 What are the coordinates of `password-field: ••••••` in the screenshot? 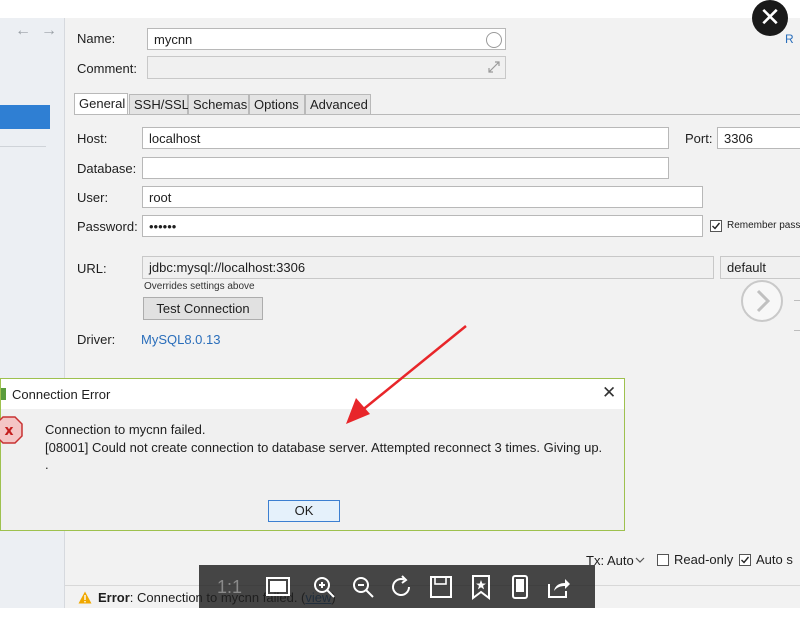 It's located at (422, 226).